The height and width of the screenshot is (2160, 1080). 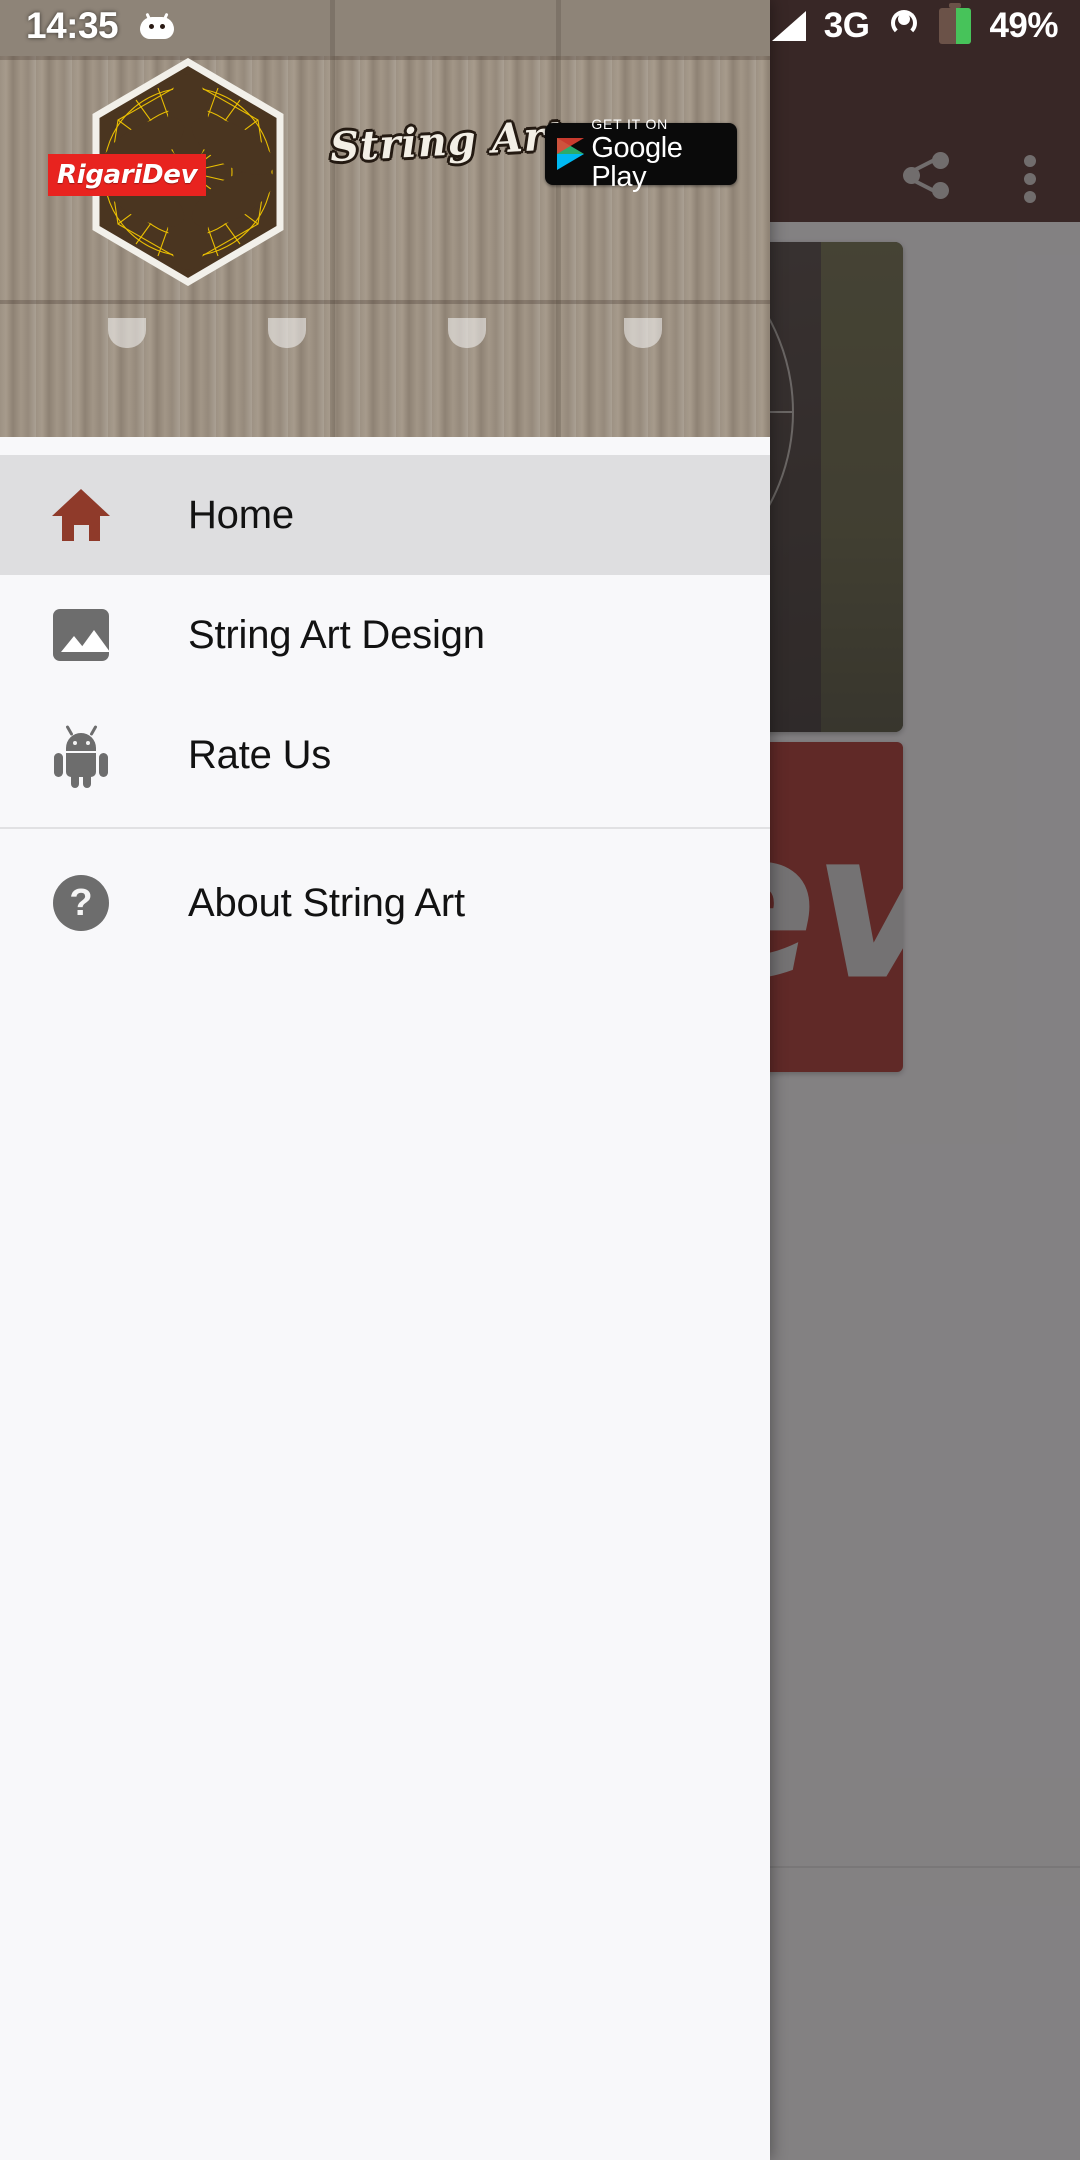 I want to click on store-badge-small-text: GET IT ON, so click(x=630, y=123).